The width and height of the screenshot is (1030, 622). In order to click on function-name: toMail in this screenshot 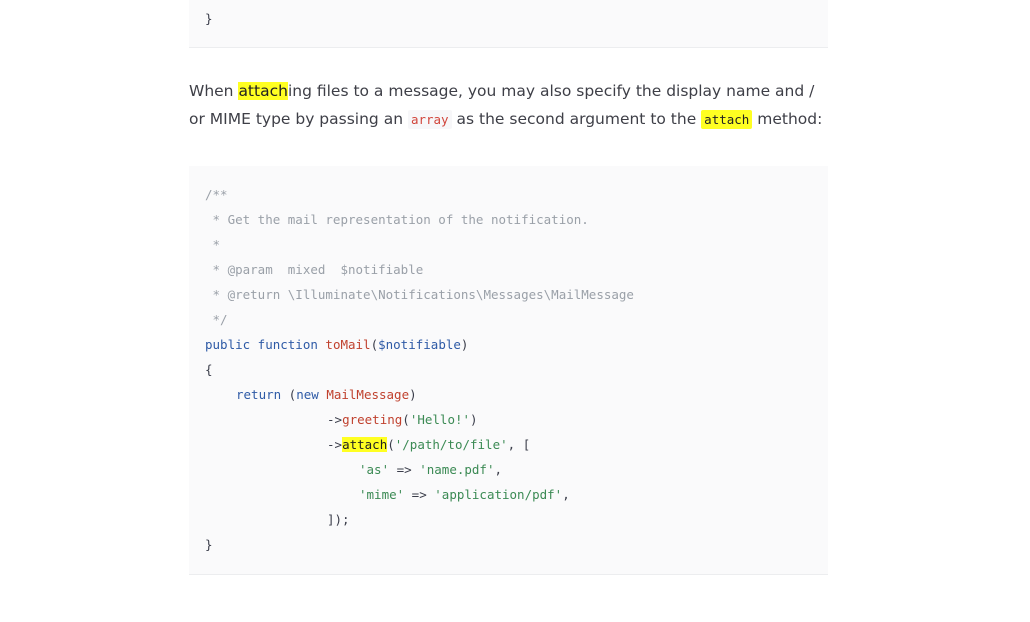, I will do `click(348, 344)`.